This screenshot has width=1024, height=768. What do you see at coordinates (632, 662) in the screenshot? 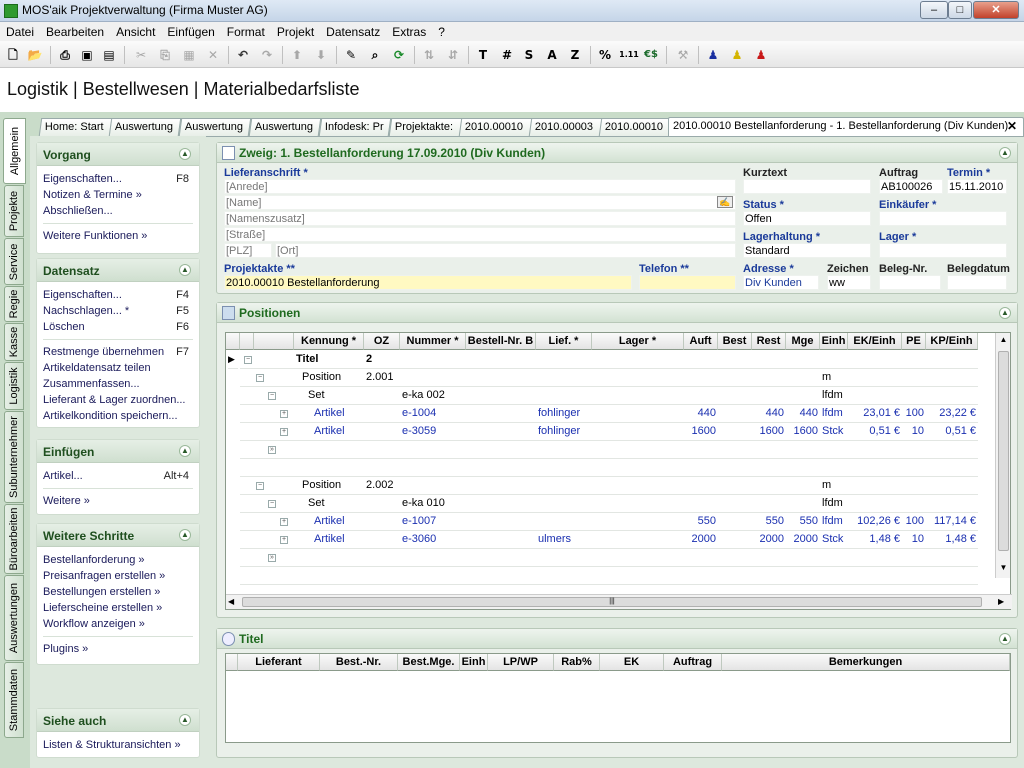
I see `col-ek: EK` at bounding box center [632, 662].